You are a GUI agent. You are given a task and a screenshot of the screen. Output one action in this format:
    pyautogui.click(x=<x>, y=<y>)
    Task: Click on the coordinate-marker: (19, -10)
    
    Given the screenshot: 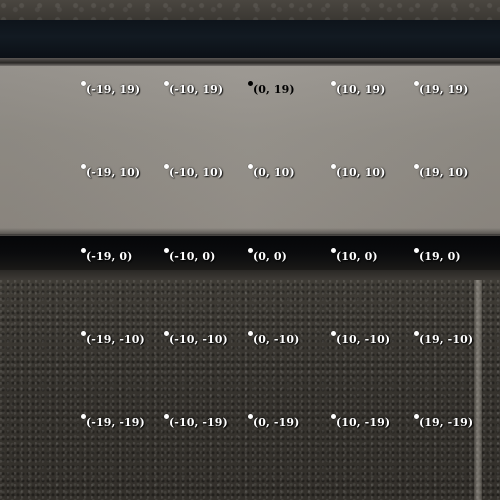 What is the action you would take?
    pyautogui.click(x=457, y=339)
    